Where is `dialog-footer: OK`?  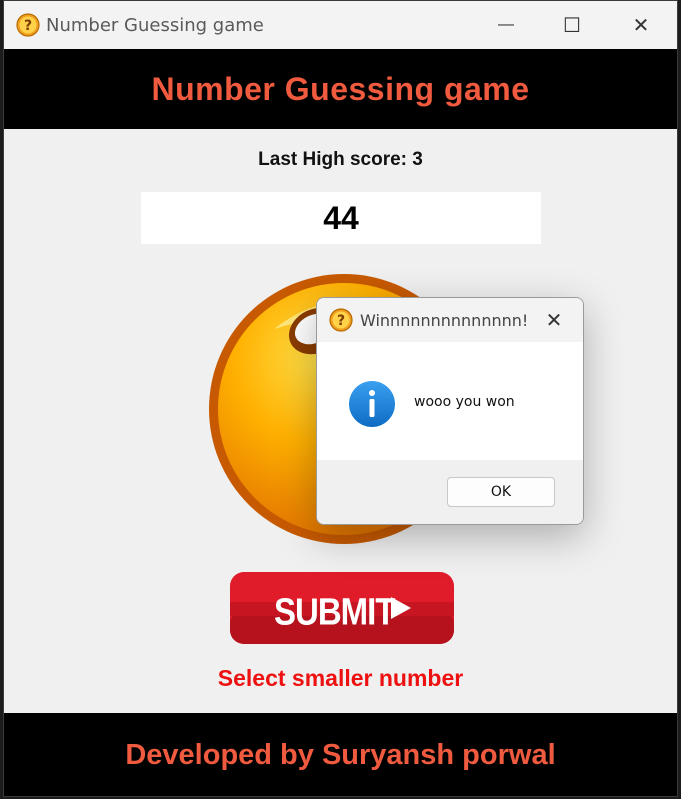 dialog-footer: OK is located at coordinates (450, 492).